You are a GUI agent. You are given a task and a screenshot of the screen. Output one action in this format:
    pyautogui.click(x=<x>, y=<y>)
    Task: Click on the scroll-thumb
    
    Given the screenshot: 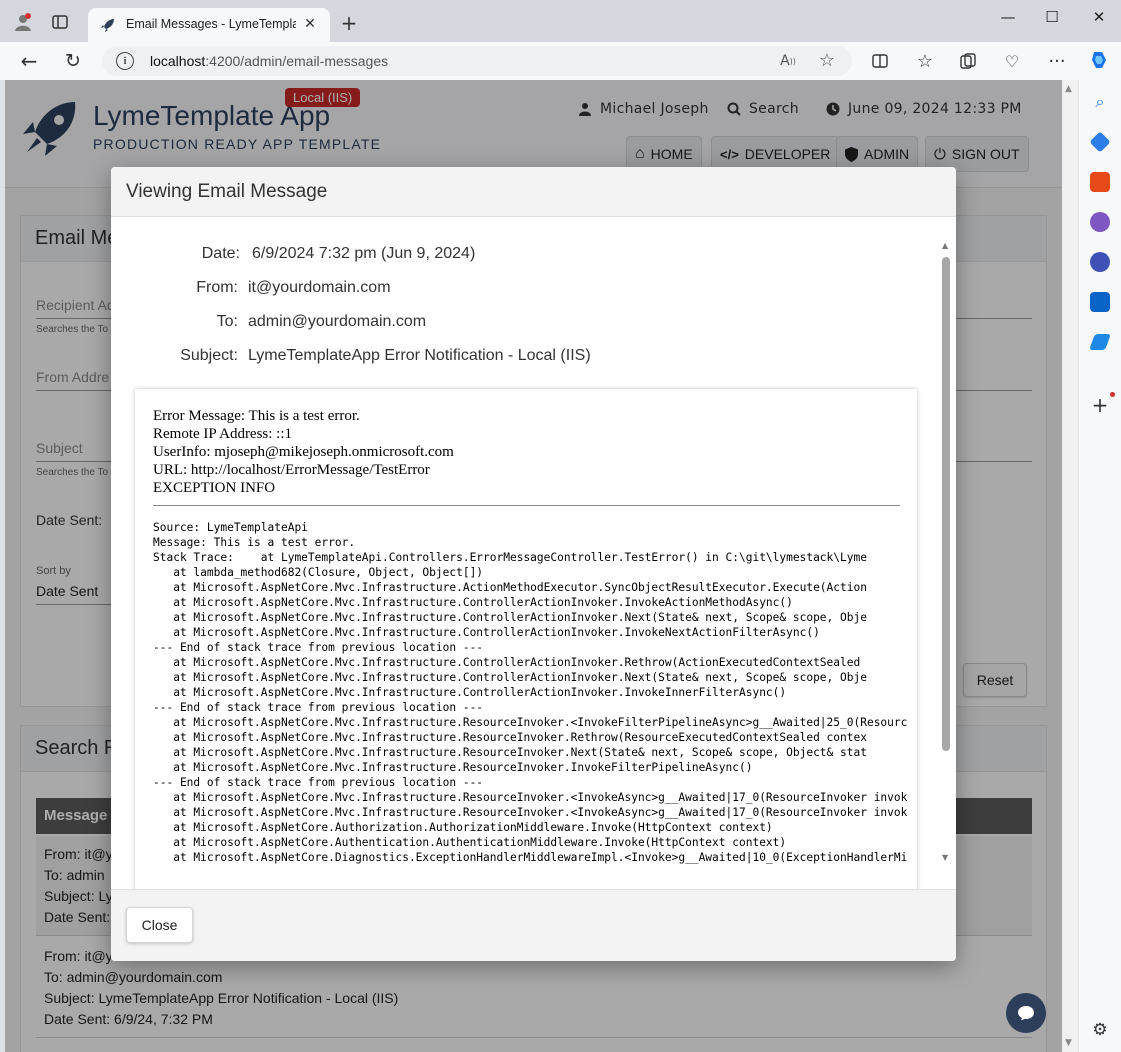 What is the action you would take?
    pyautogui.click(x=946, y=504)
    